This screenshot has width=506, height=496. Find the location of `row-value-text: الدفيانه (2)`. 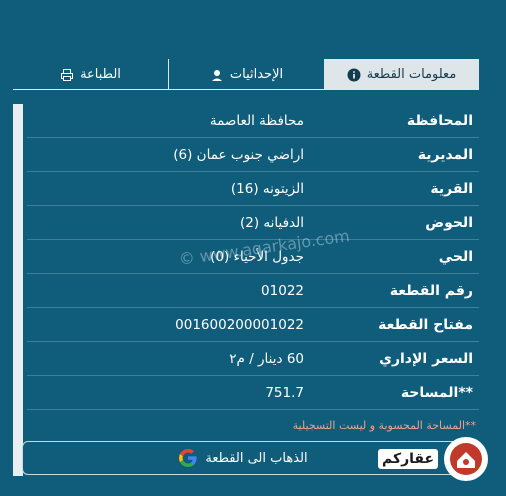

row-value-text: الدفيانه (2) is located at coordinates (271, 222).